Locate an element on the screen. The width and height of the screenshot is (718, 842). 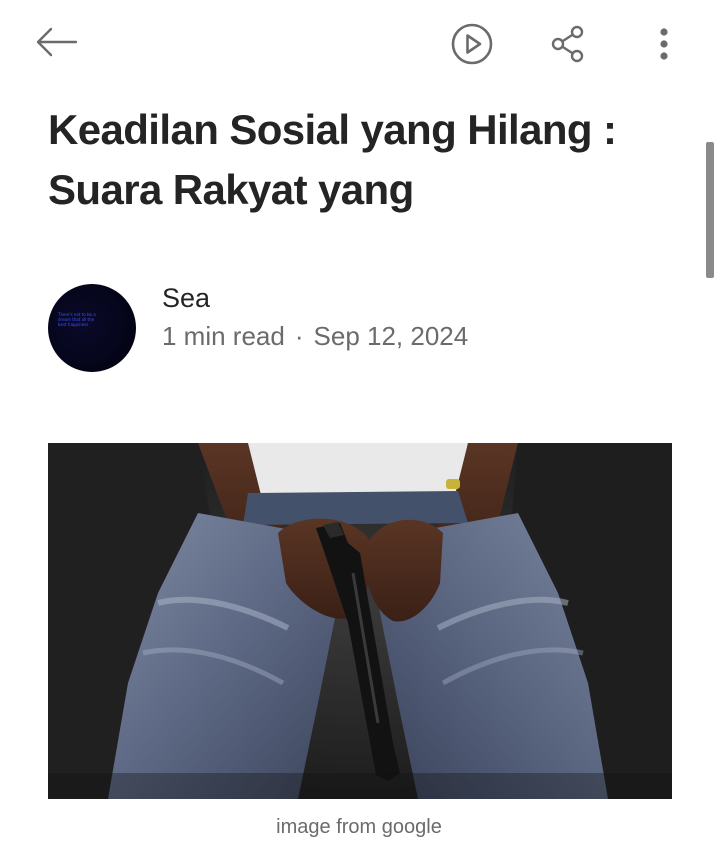
top-toolbar is located at coordinates (359, 44).